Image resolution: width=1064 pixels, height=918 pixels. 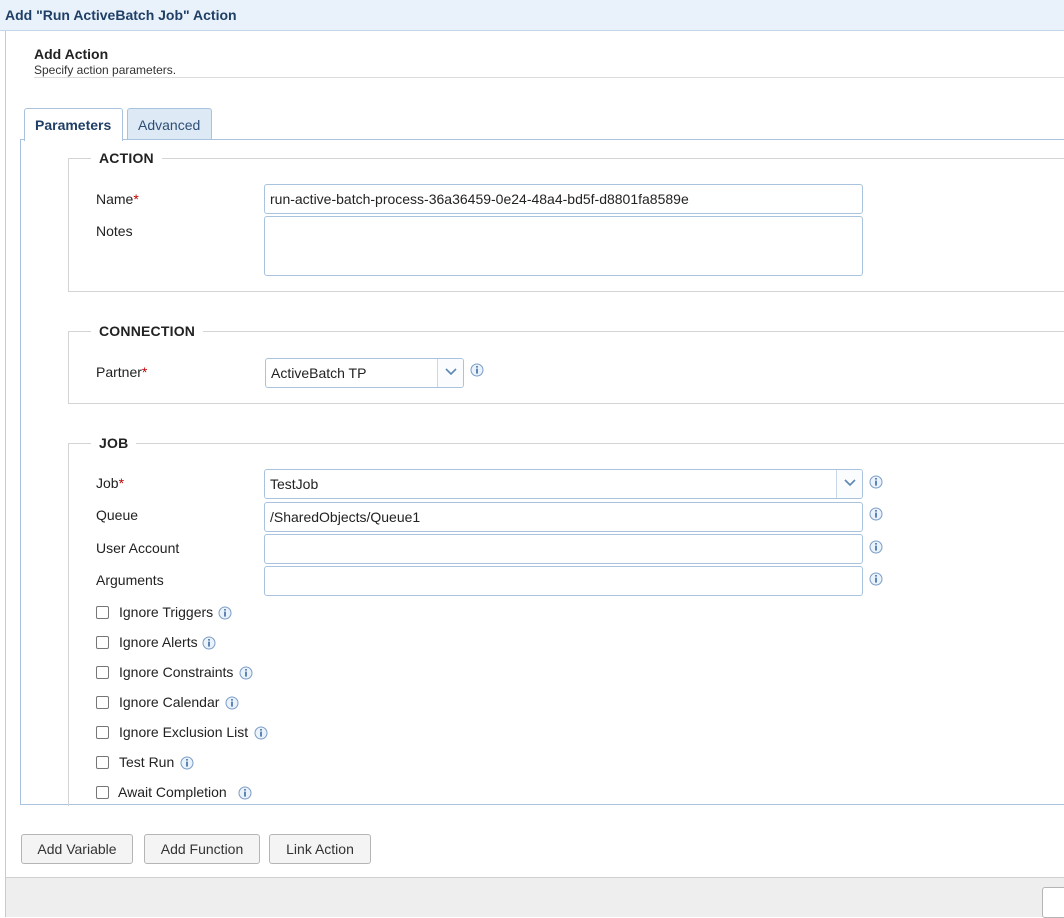 I want to click on ignore-constraints-label: Ignore Constraints, so click(x=176, y=672).